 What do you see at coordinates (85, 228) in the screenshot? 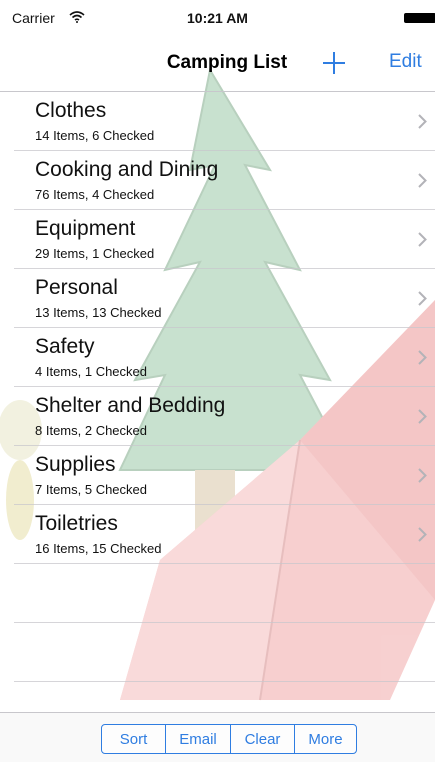
I see `list-item-title: Equipment` at bounding box center [85, 228].